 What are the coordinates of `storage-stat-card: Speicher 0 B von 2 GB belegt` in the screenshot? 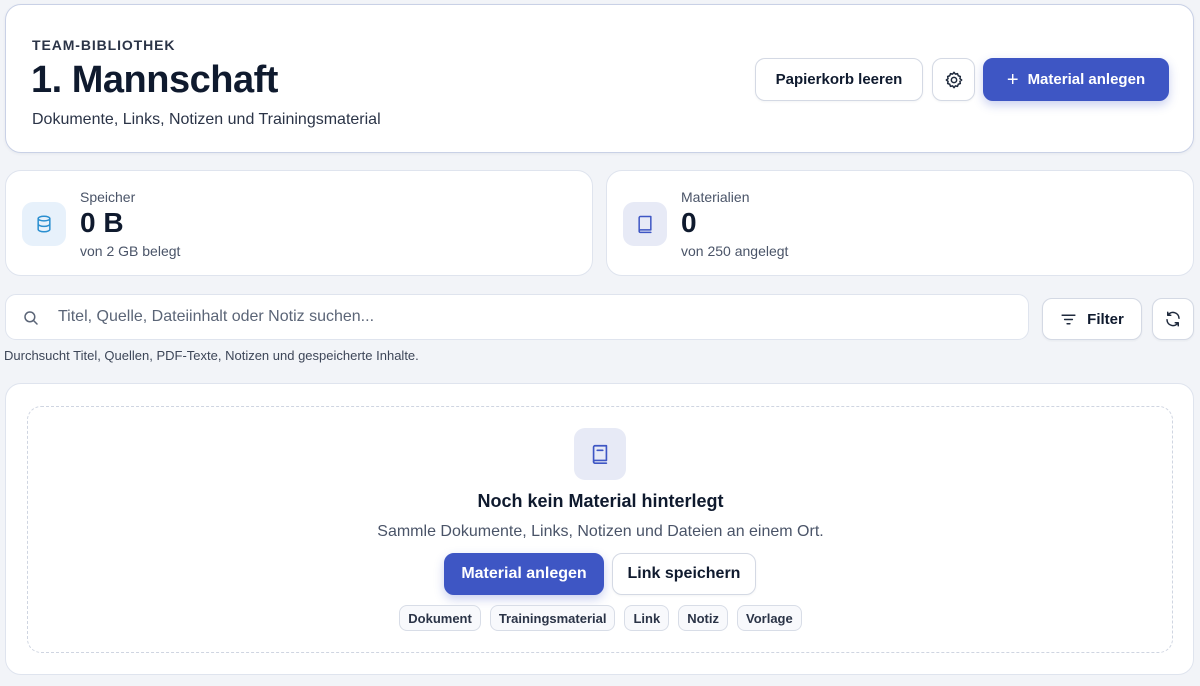 It's located at (299, 223).